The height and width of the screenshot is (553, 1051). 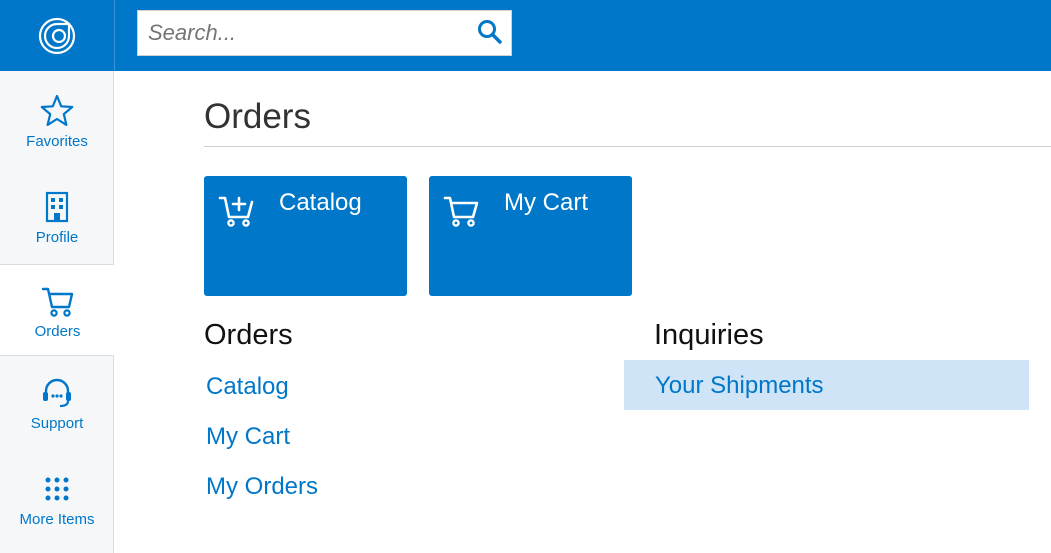 I want to click on sidebar-item-profile: Profile, so click(x=57, y=217).